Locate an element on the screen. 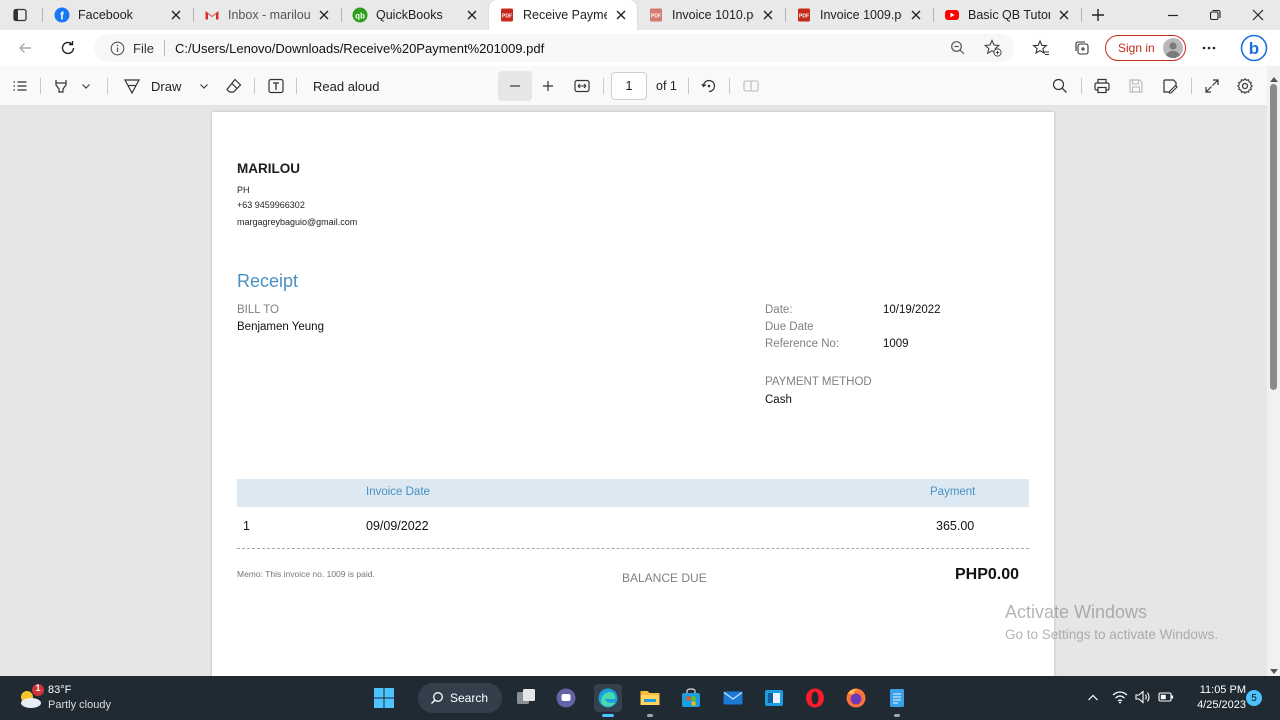 The image size is (1280, 720). tab-title: Basic QB Tutorial is located at coordinates (1009, 15).